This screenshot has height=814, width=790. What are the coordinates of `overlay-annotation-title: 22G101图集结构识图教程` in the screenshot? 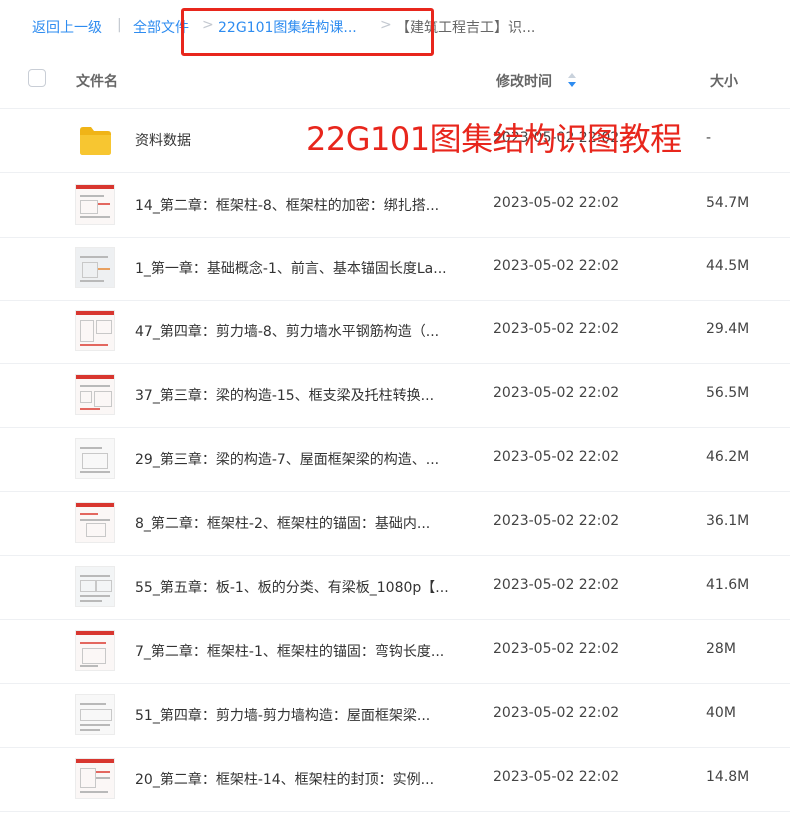 It's located at (494, 139).